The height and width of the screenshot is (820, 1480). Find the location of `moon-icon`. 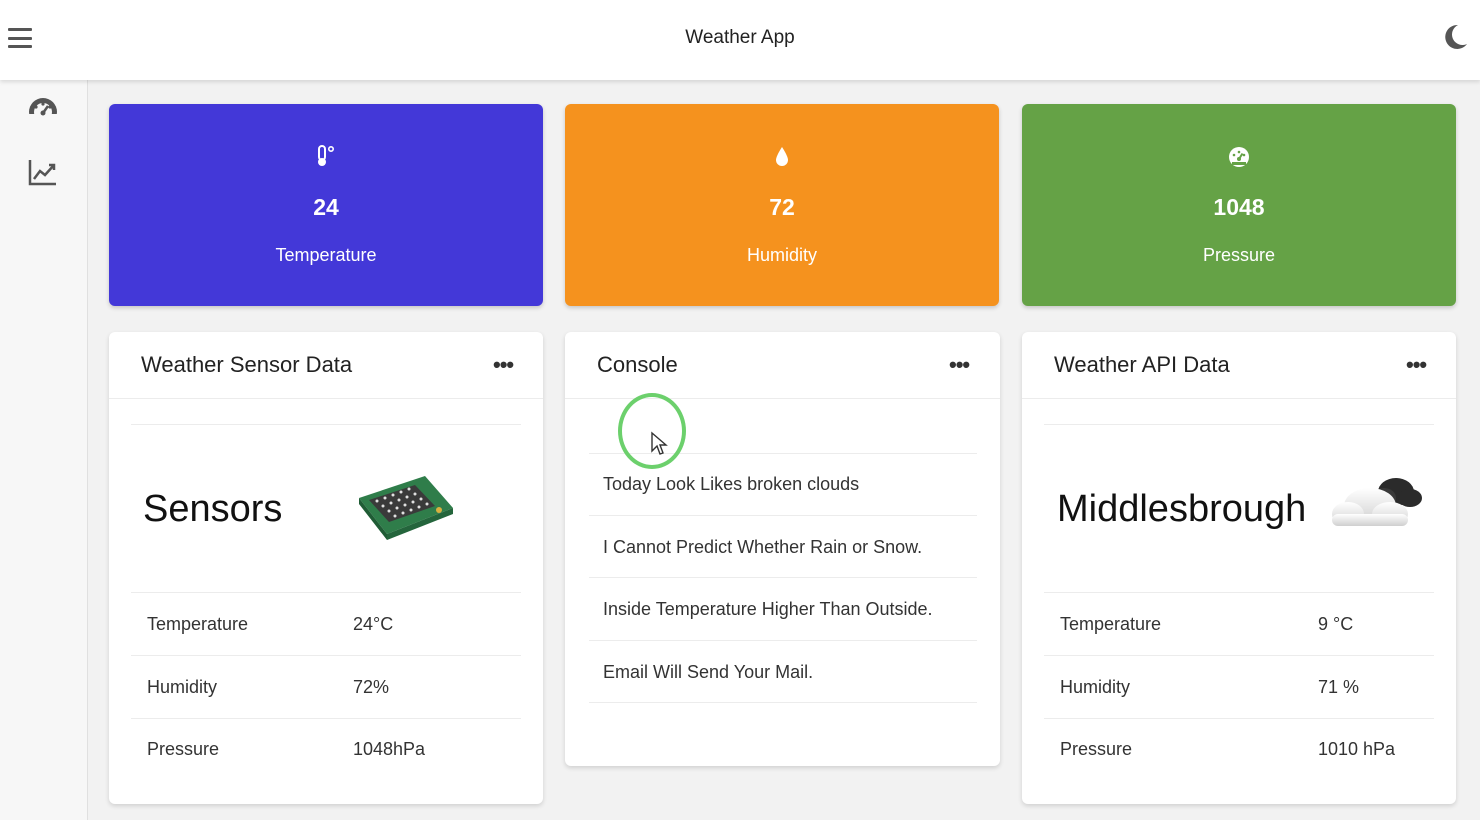

moon-icon is located at coordinates (1455, 37).